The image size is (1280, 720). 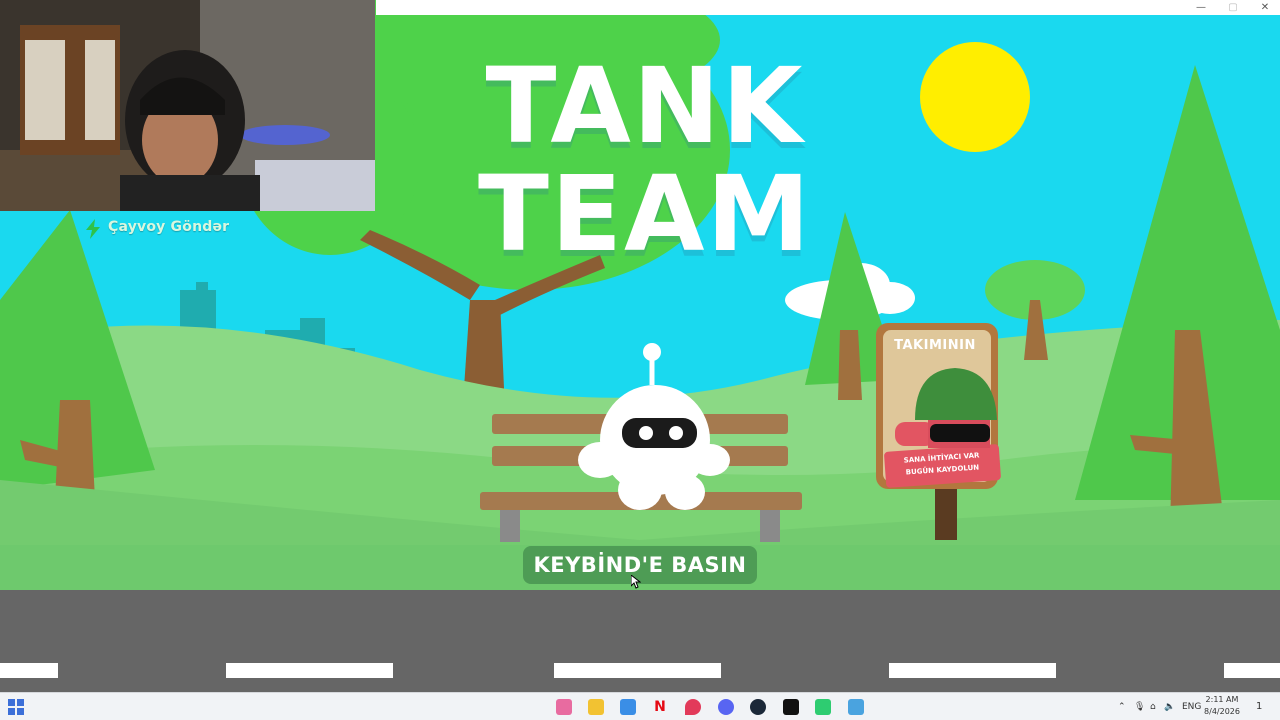 I want to click on game-title: TANK TEAM, so click(x=645, y=160).